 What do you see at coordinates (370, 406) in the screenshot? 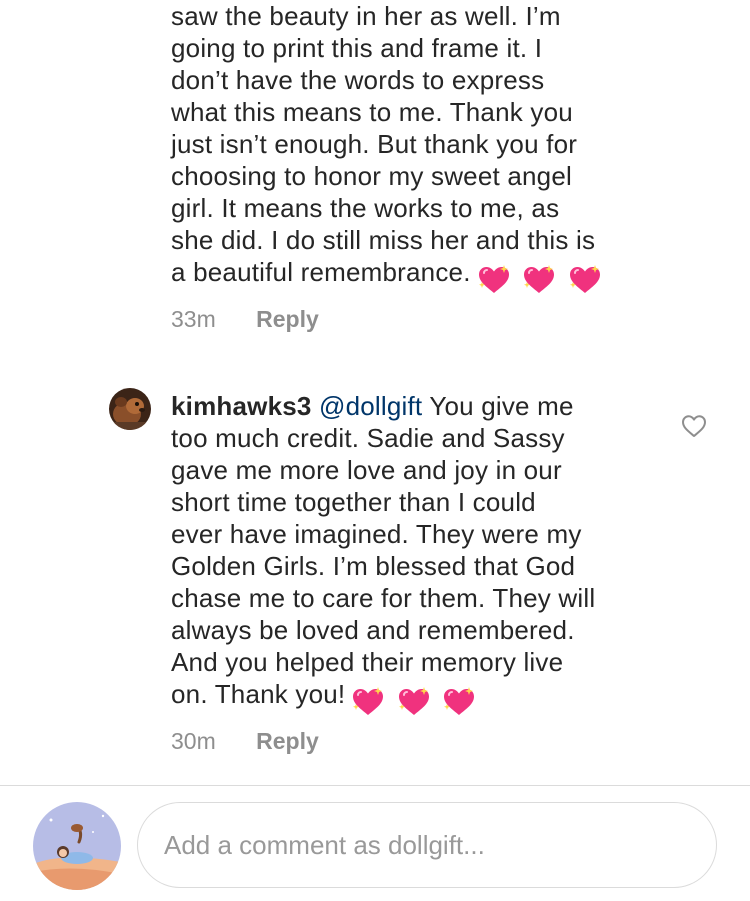
I see `mention-link: @dollgift` at bounding box center [370, 406].